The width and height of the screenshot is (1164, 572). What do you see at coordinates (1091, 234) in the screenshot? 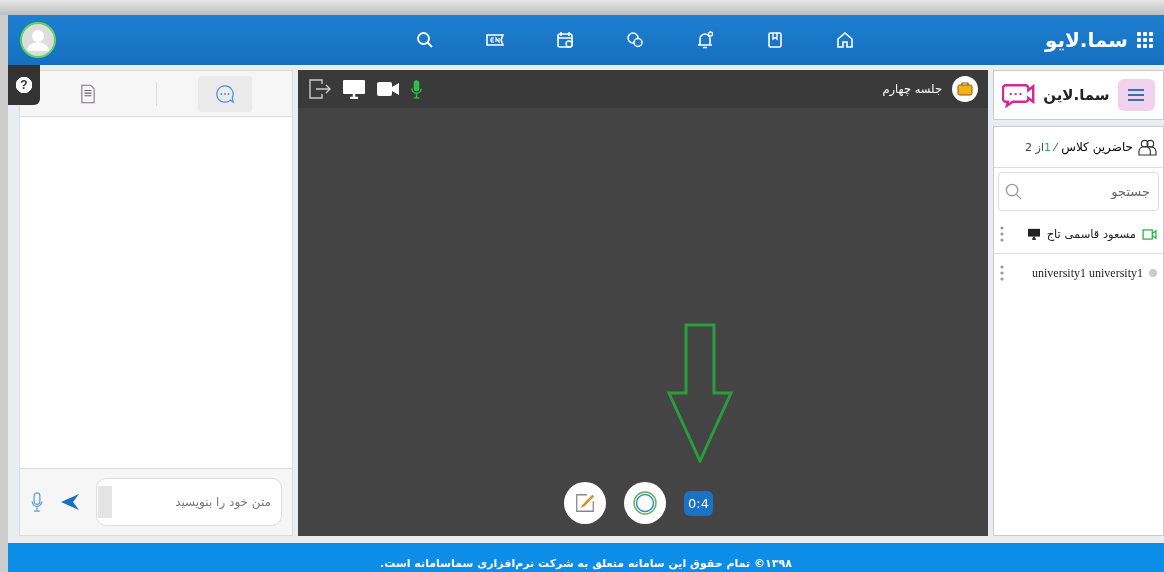
I see `participant-name: مسعود قاسمی تاج` at bounding box center [1091, 234].